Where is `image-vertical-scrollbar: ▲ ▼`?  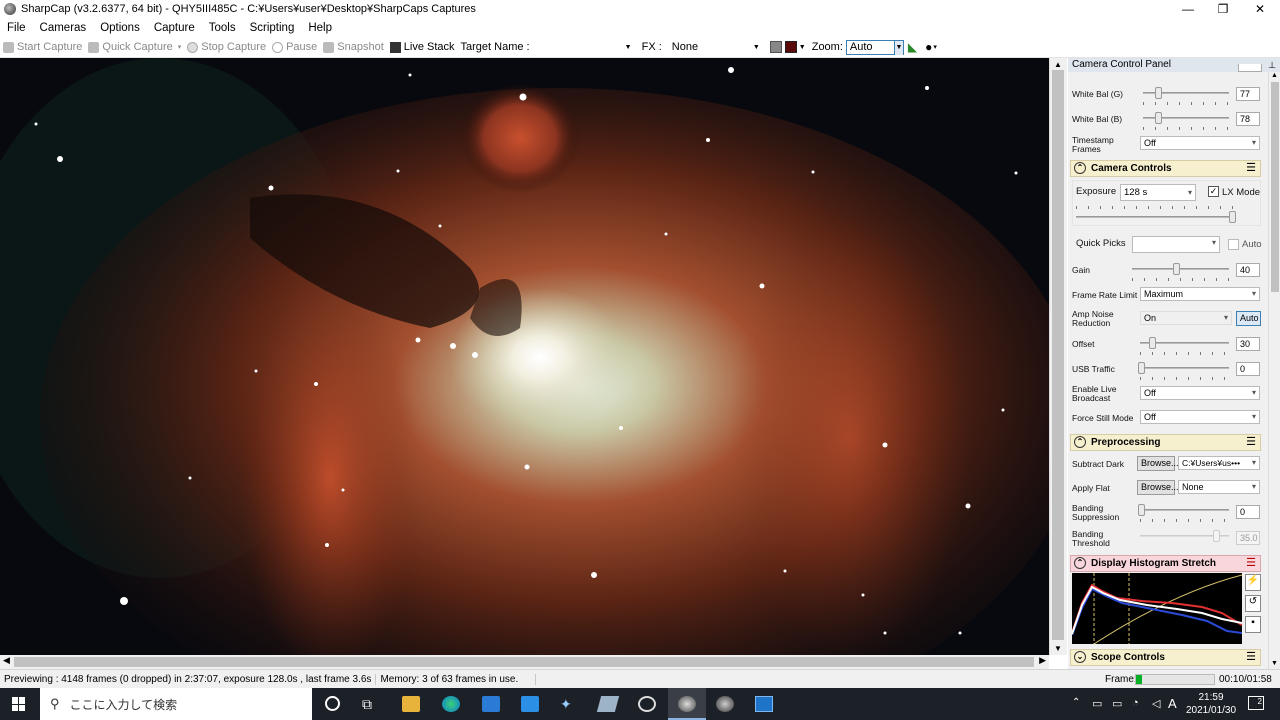 image-vertical-scrollbar: ▲ ▼ is located at coordinates (1058, 356).